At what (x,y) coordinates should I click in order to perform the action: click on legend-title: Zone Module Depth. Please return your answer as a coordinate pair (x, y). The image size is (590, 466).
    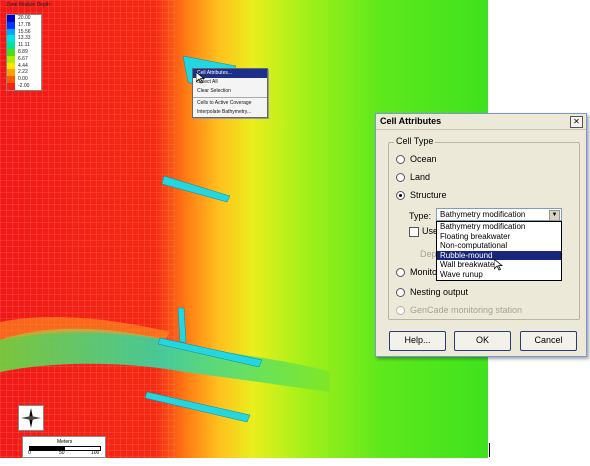
    Looking at the image, I should click on (28, 5).